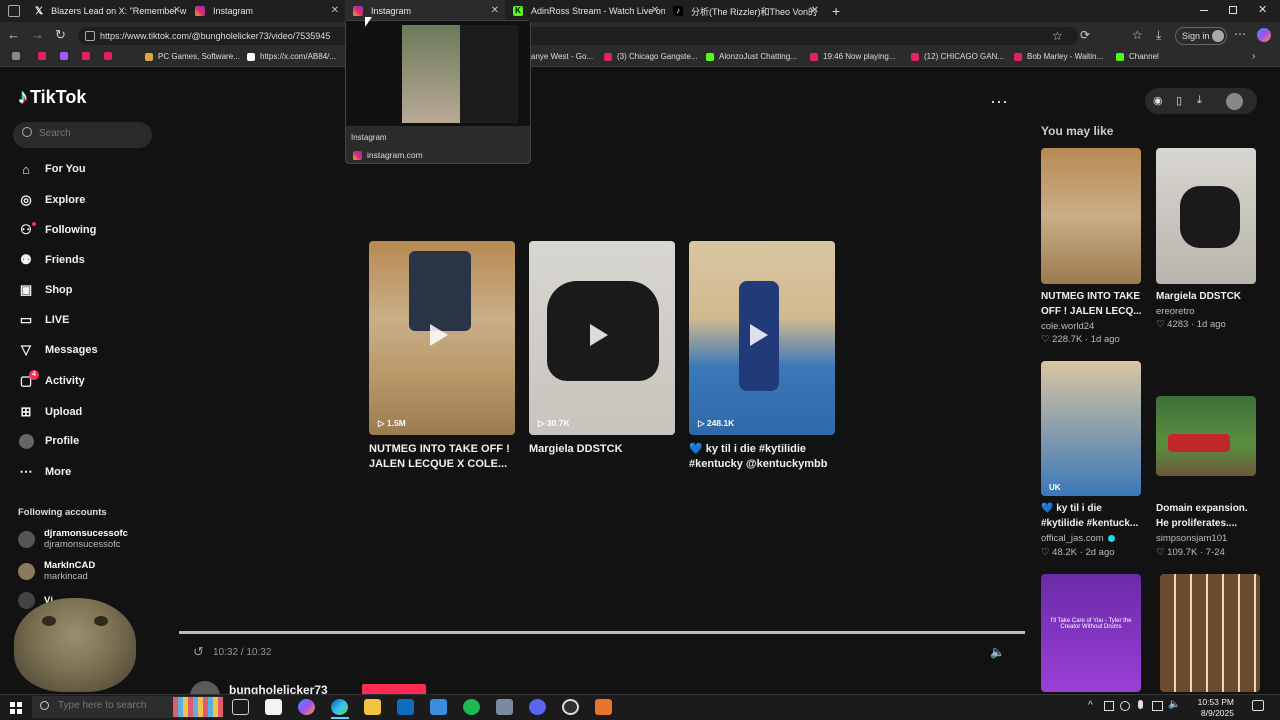 The width and height of the screenshot is (1280, 720). What do you see at coordinates (107, 11) in the screenshot?
I see `browser-tab: 𝕏 Blazers Lead on X: "Remember w ✕` at bounding box center [107, 11].